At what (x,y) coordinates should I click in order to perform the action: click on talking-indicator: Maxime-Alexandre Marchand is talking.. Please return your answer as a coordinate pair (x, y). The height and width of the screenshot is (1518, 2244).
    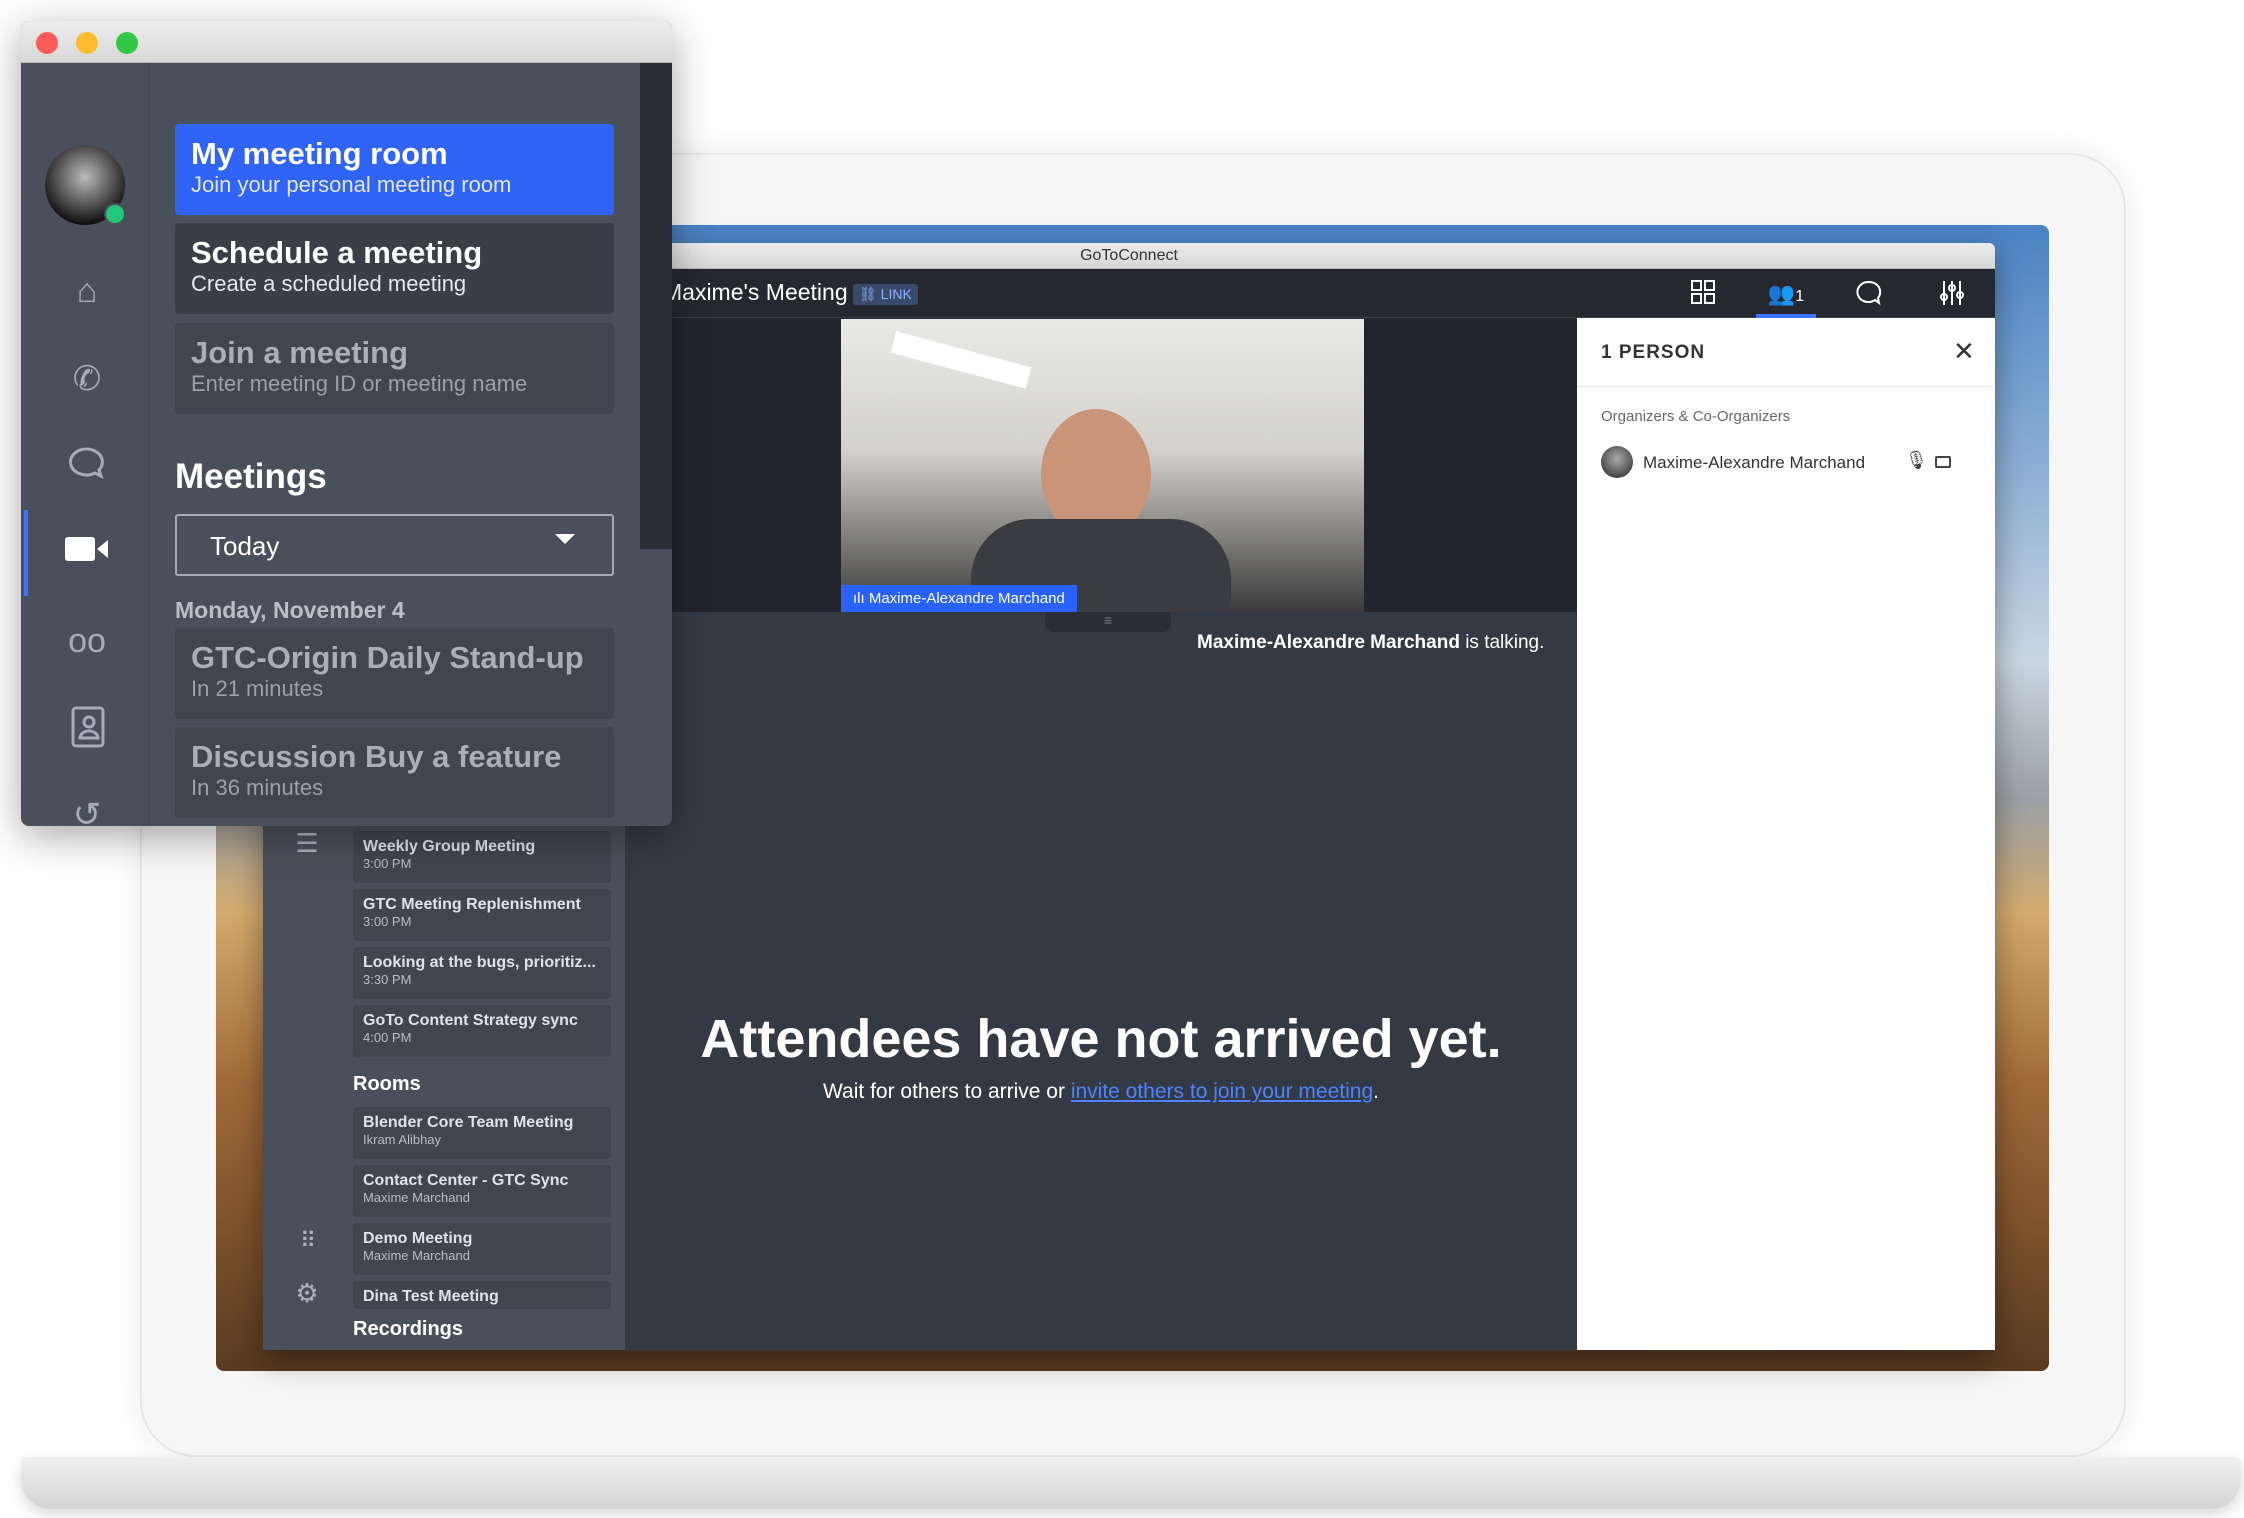
    Looking at the image, I should click on (1371, 643).